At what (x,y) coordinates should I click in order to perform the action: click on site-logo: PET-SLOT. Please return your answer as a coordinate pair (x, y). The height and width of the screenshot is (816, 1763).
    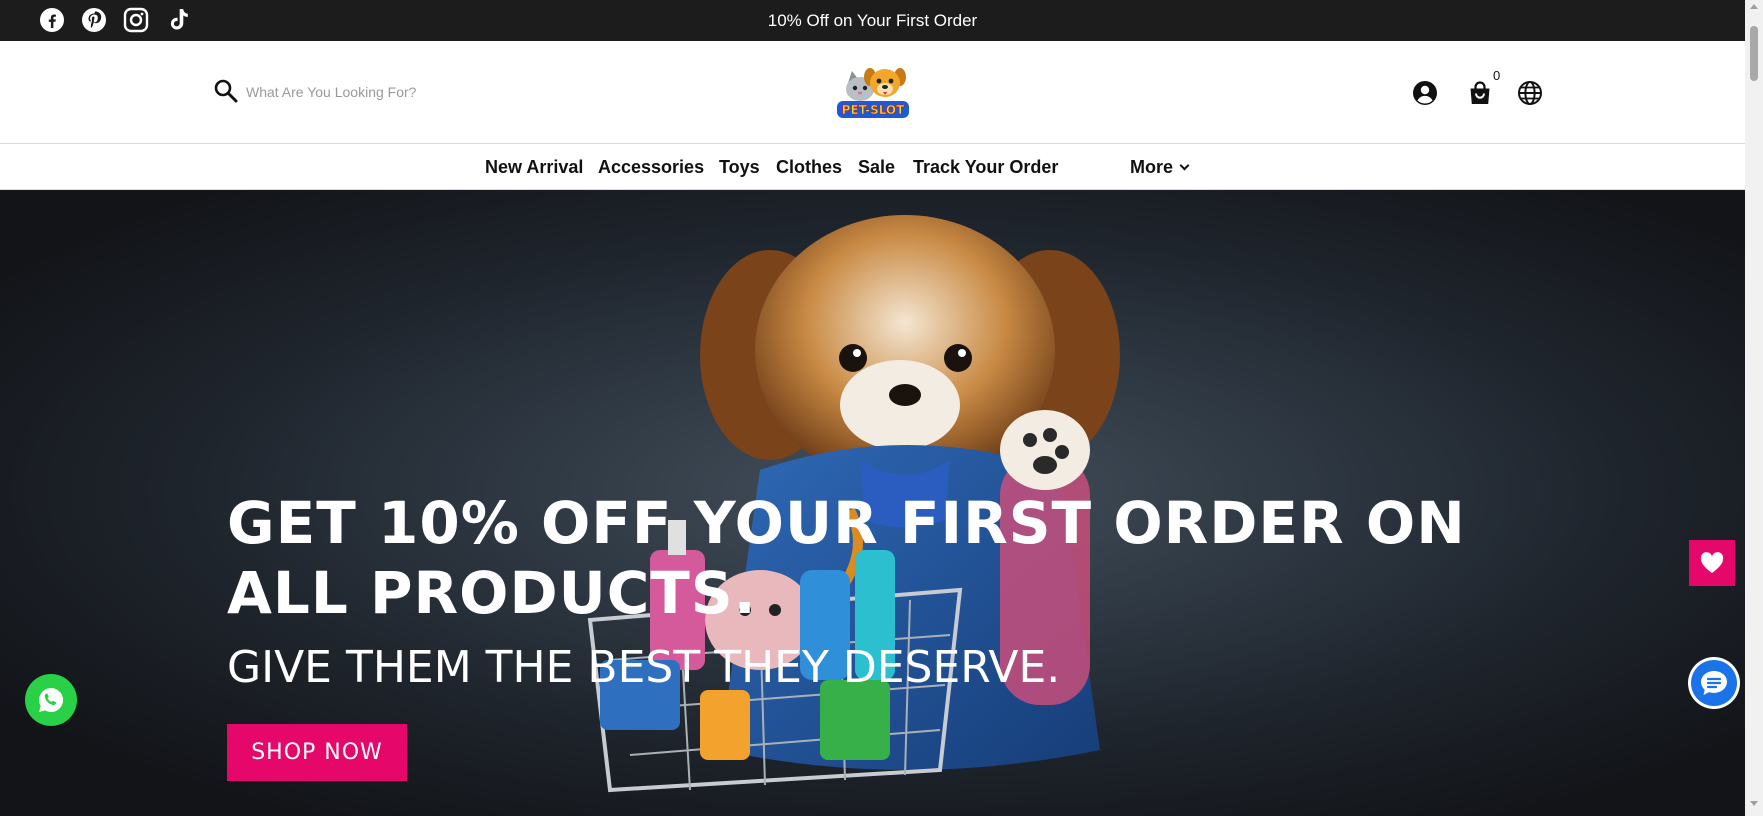
    Looking at the image, I should click on (873, 93).